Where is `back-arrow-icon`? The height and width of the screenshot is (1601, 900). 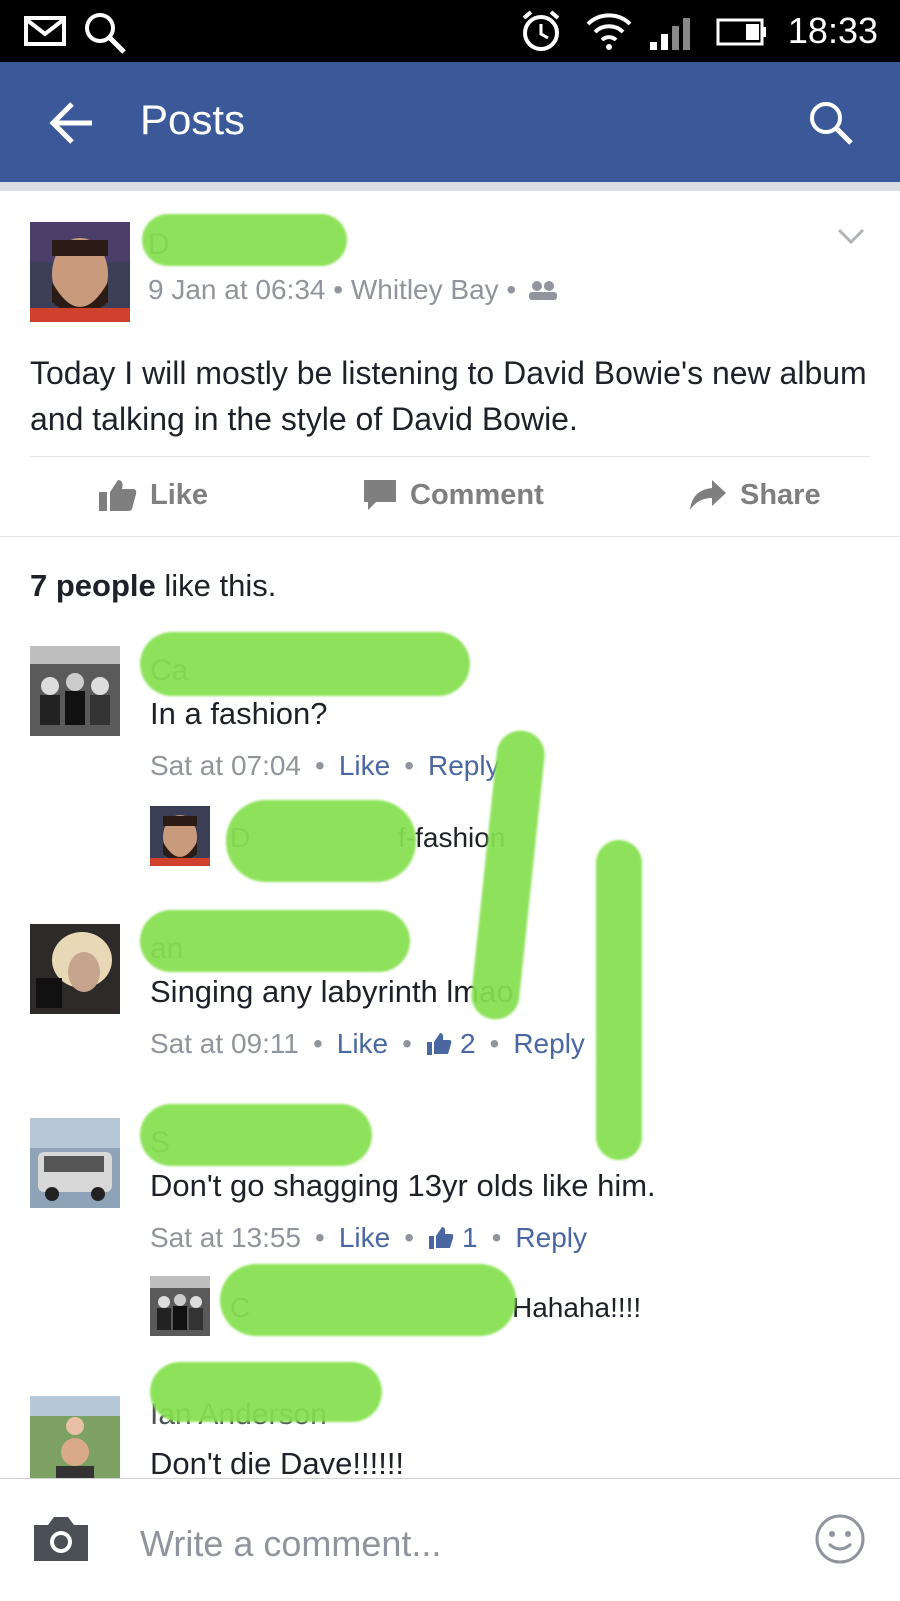 back-arrow-icon is located at coordinates (71, 123).